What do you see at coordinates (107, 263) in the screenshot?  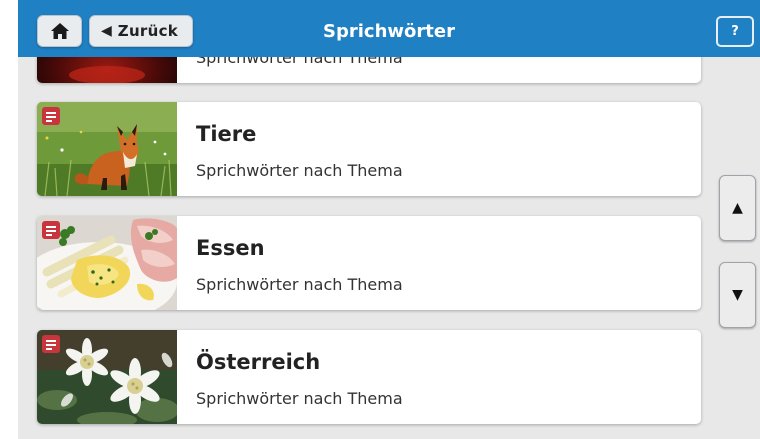 I see `asparagus-ham-plate-image` at bounding box center [107, 263].